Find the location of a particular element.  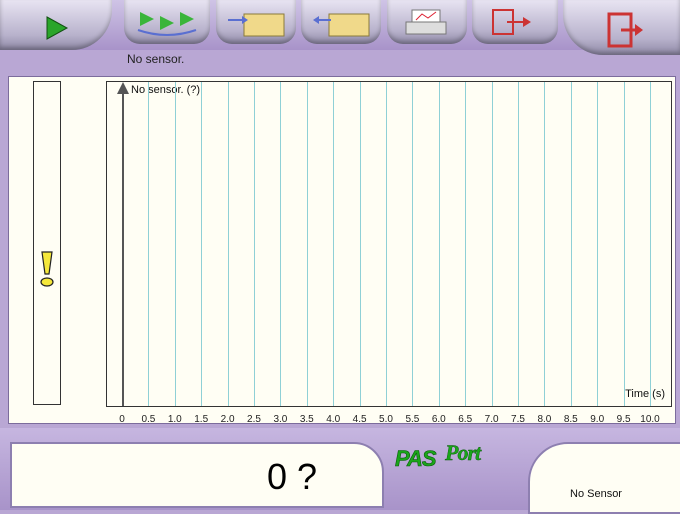

print-button is located at coordinates (427, 22).